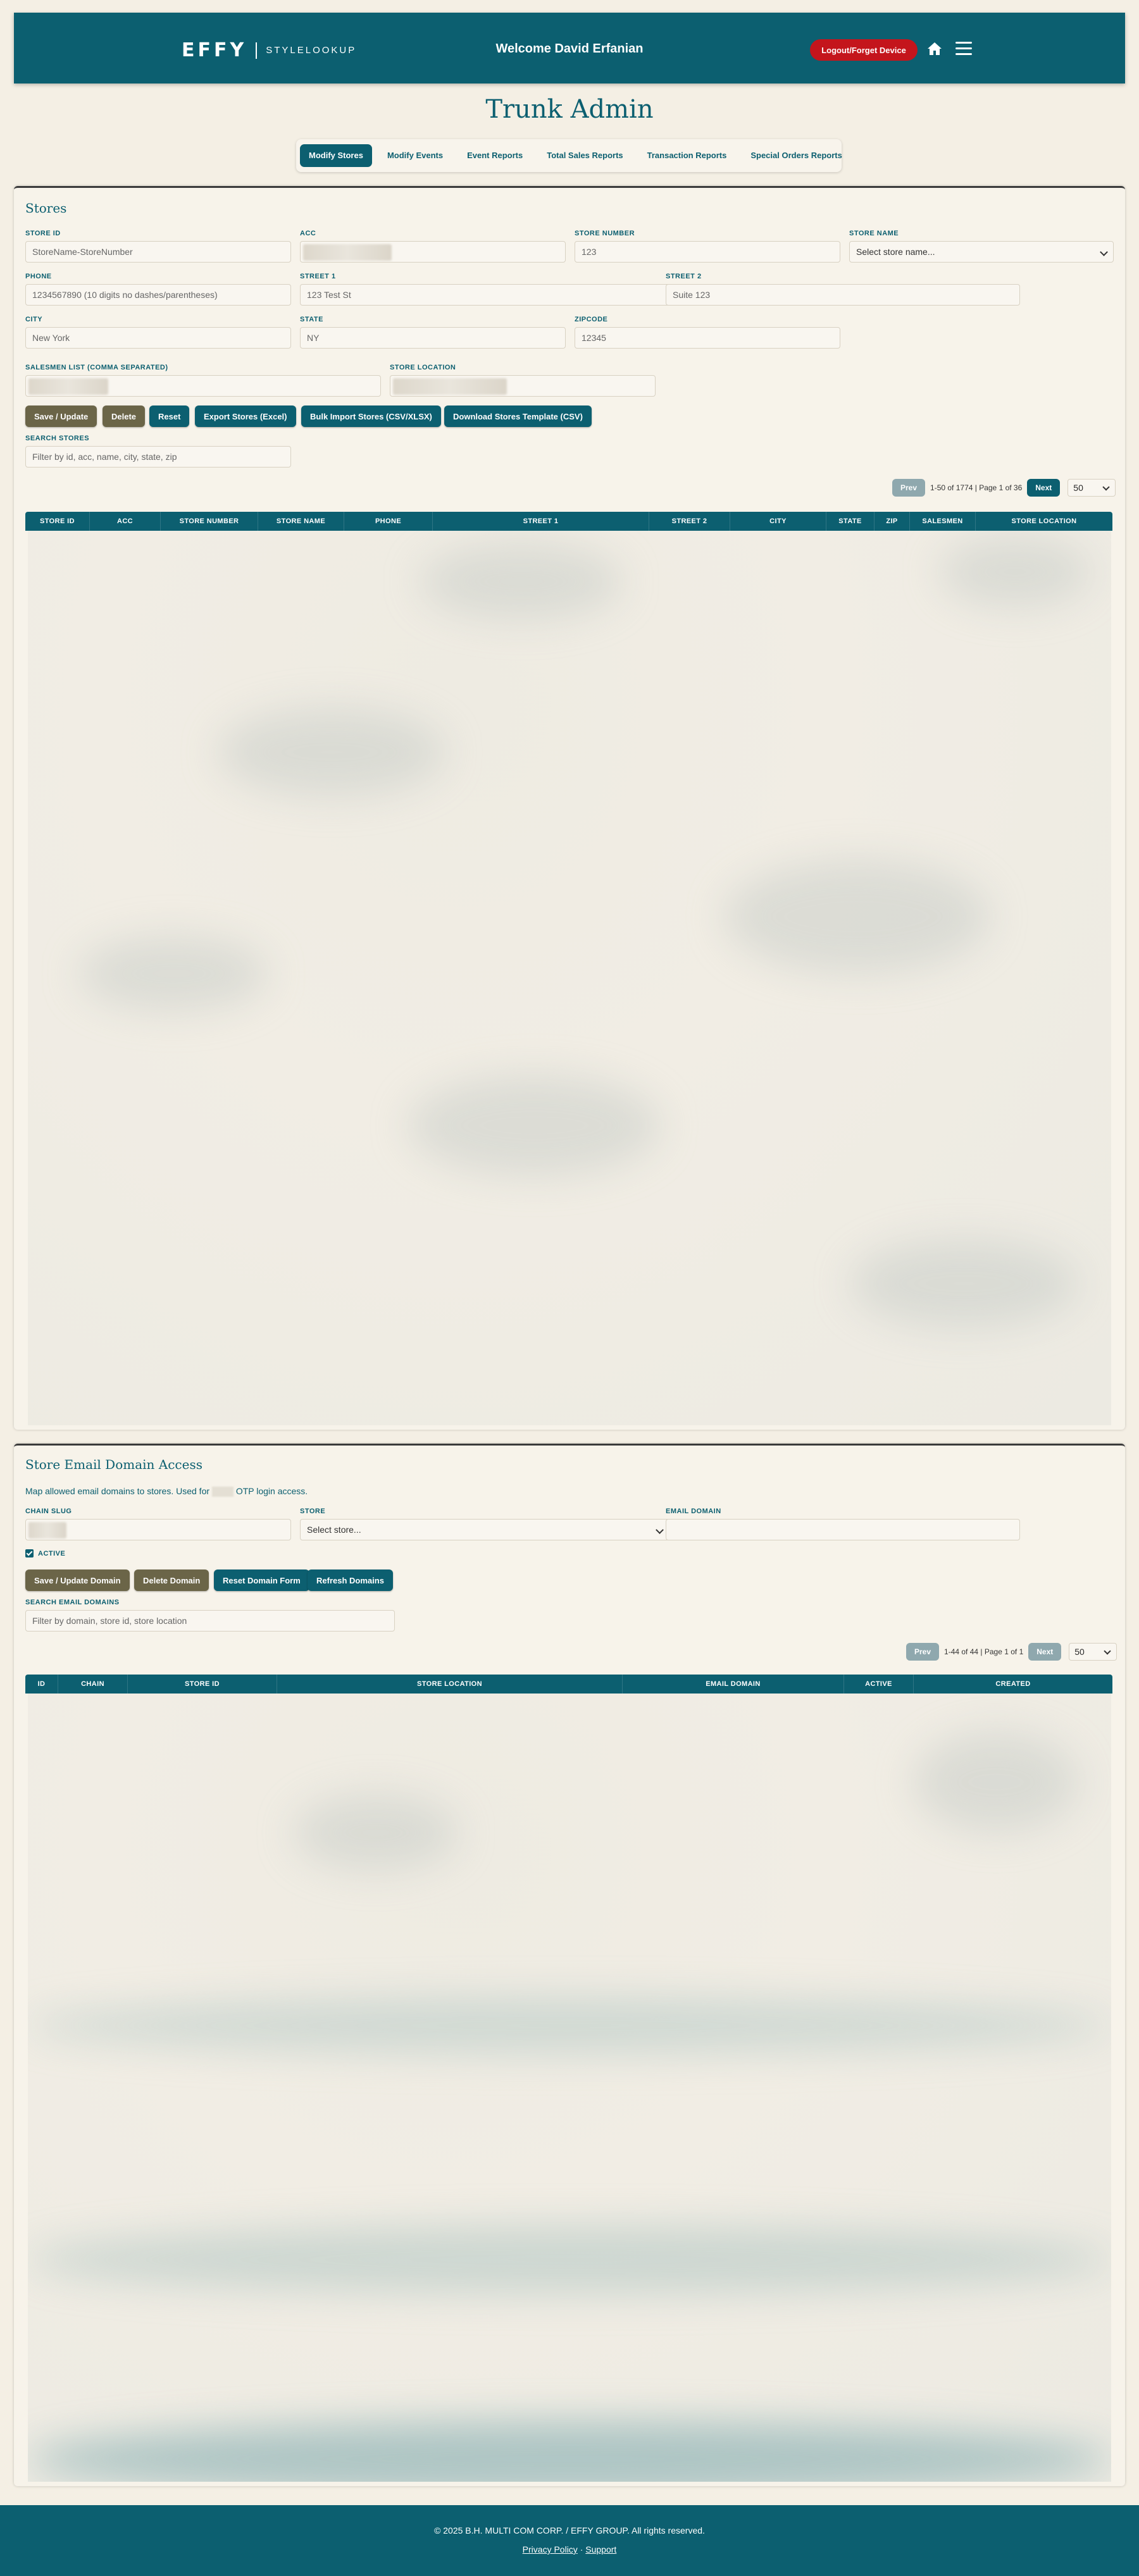  I want to click on email-domain-label: Email Domain, so click(693, 1512).